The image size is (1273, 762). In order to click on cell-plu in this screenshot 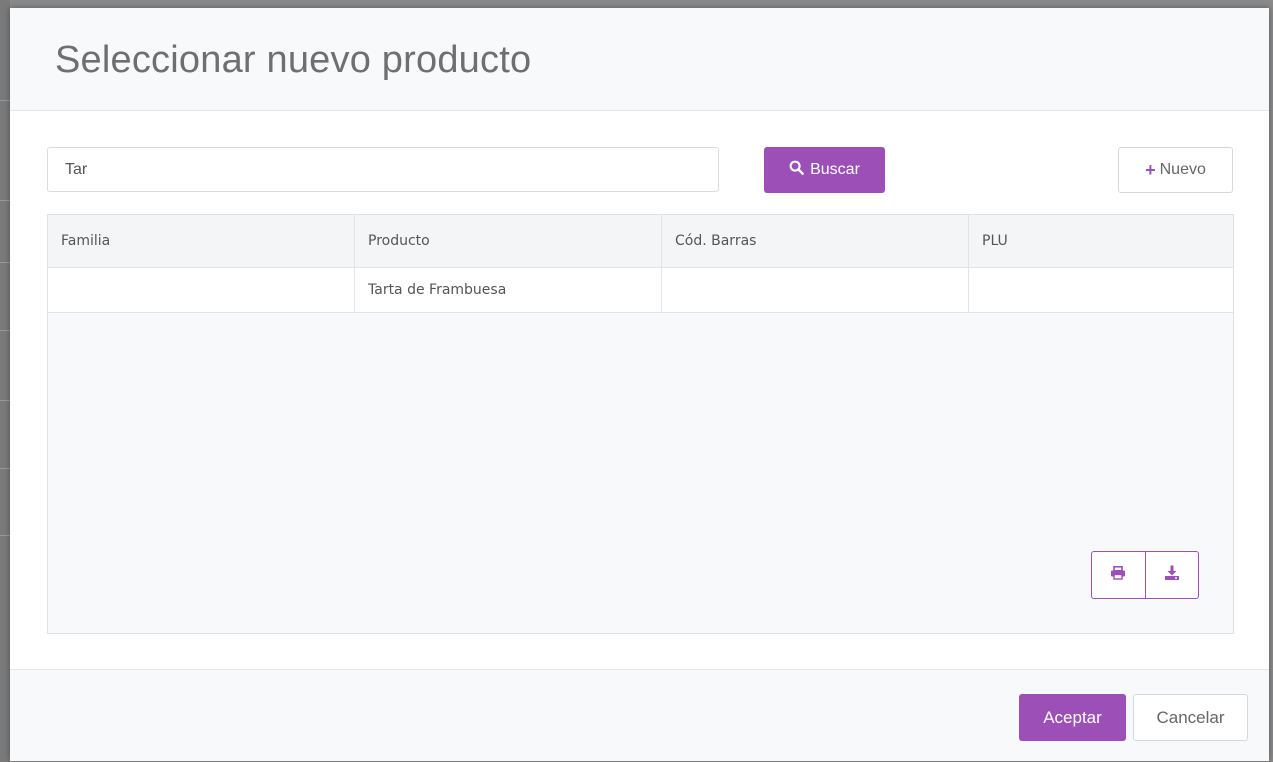, I will do `click(1101, 290)`.